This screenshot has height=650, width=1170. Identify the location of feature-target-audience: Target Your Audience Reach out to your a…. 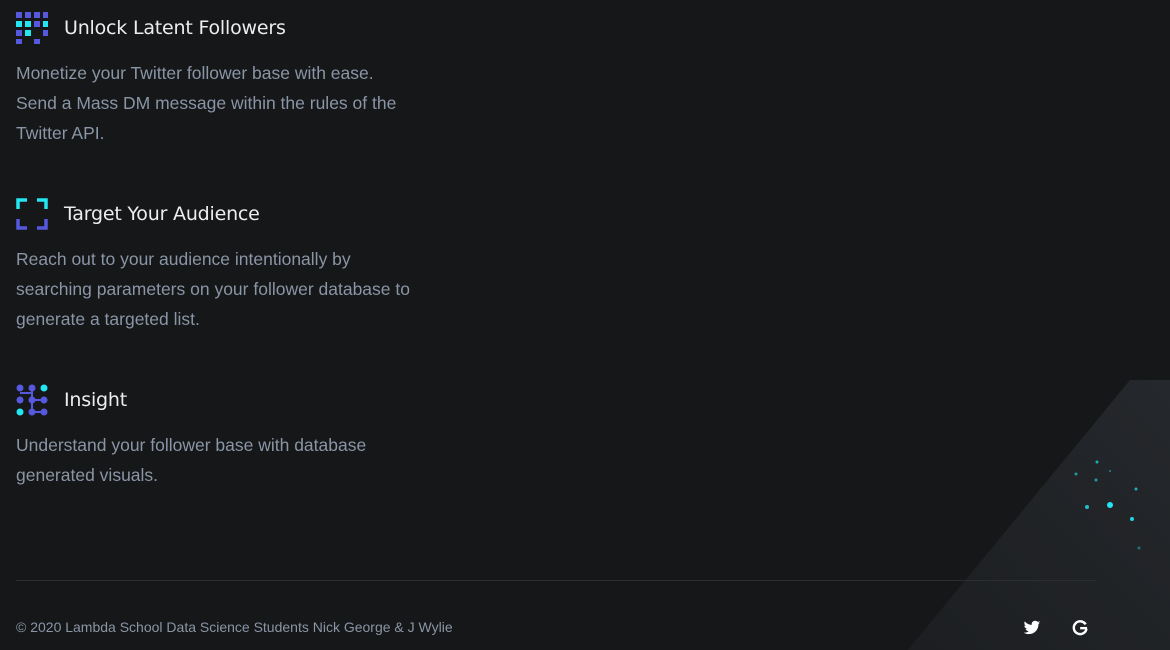
(216, 266).